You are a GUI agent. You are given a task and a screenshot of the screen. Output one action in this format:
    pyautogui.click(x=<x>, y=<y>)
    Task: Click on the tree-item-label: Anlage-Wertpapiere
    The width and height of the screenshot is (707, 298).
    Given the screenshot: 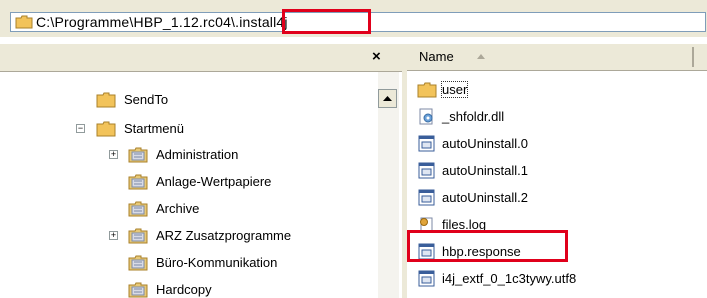 What is the action you would take?
    pyautogui.click(x=214, y=181)
    